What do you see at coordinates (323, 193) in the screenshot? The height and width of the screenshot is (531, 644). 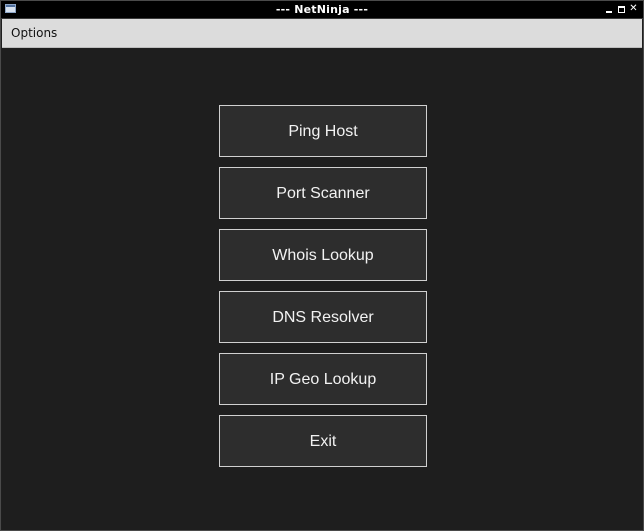 I see `port-scanner-button: Port Scanner` at bounding box center [323, 193].